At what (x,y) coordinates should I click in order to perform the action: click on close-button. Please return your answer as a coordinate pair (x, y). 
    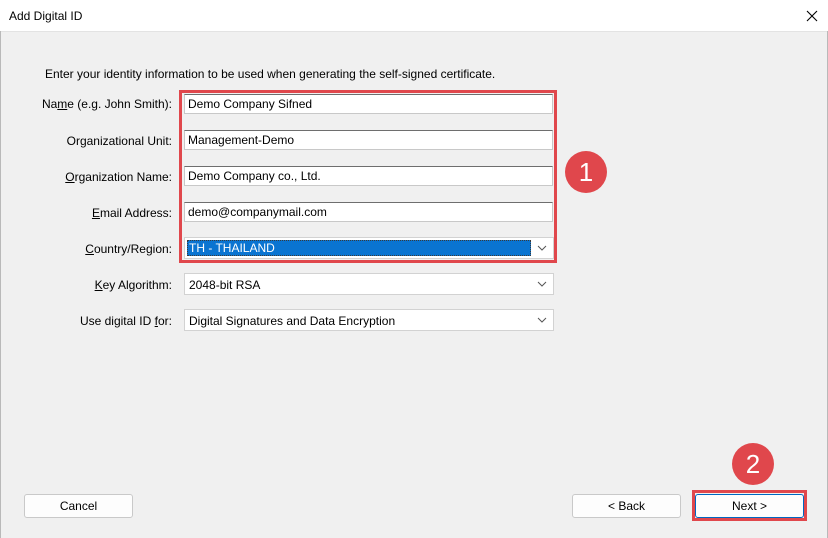
    Looking at the image, I should click on (812, 15).